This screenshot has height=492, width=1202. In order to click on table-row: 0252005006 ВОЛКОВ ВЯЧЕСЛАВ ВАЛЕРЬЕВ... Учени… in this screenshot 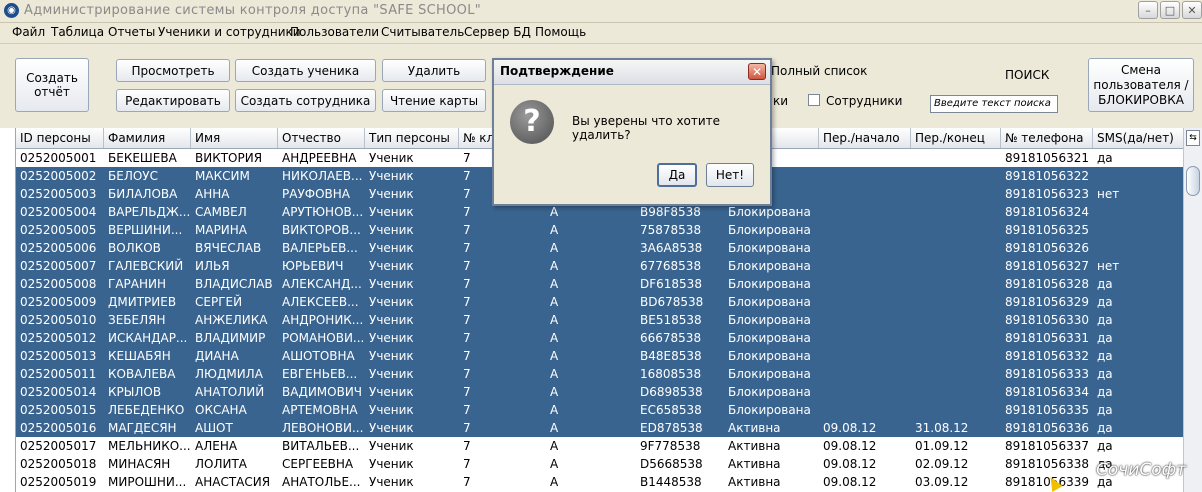, I will do `click(600, 248)`.